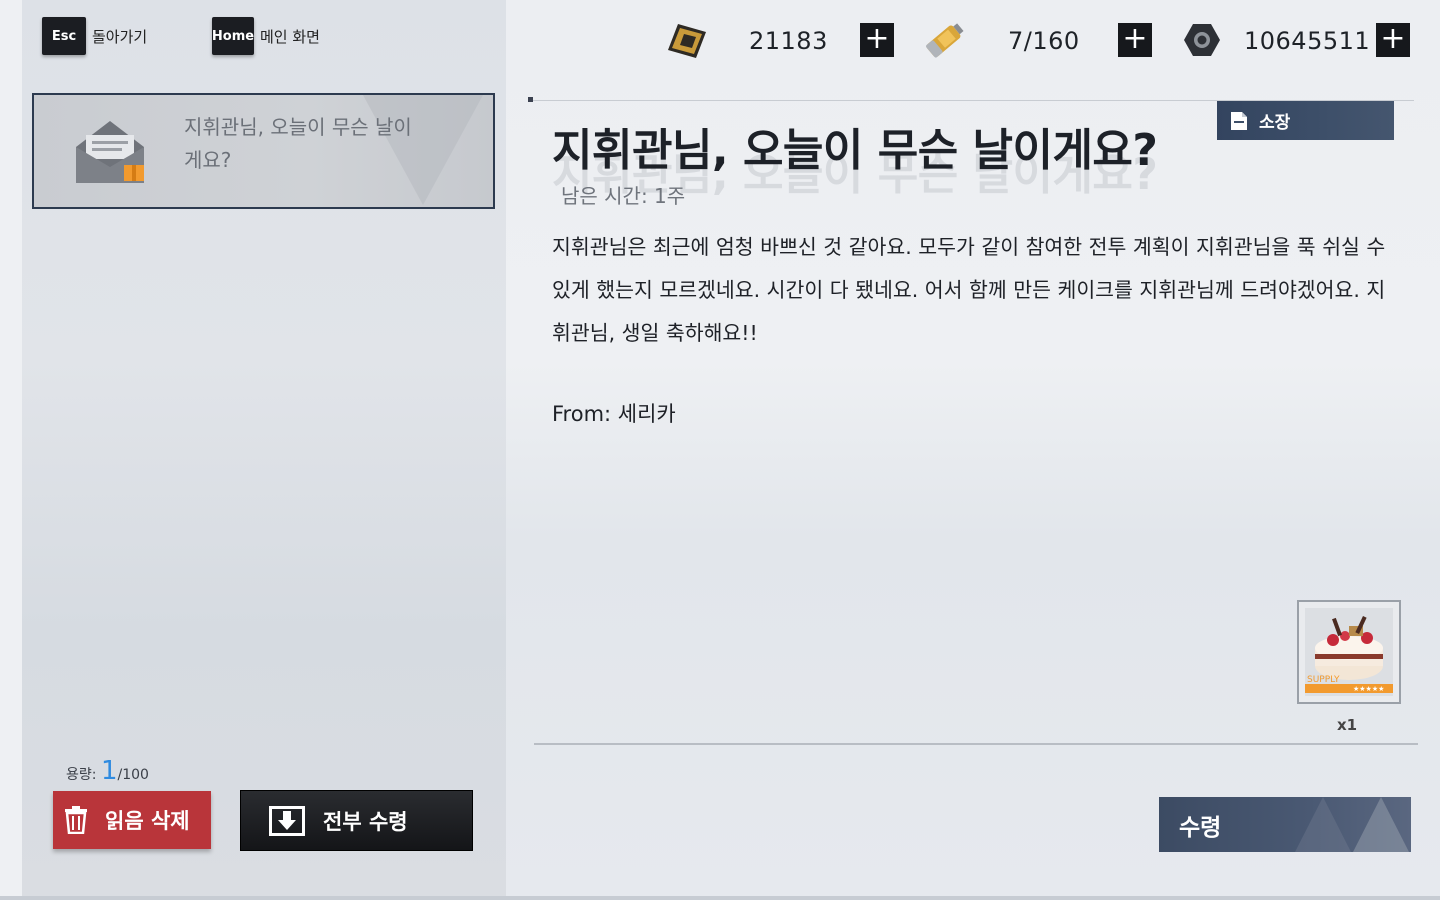  I want to click on document-icon, so click(1239, 120).